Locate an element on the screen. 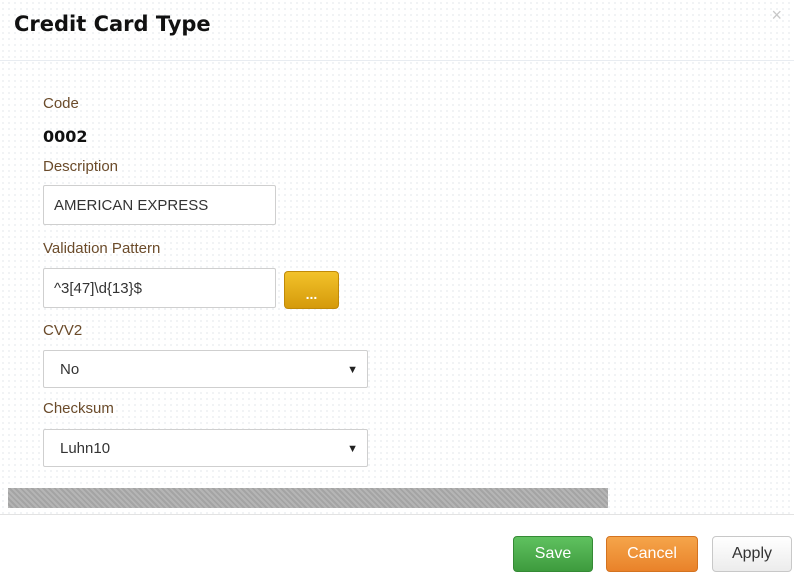  dialog-title: Credit Card Type is located at coordinates (112, 24).